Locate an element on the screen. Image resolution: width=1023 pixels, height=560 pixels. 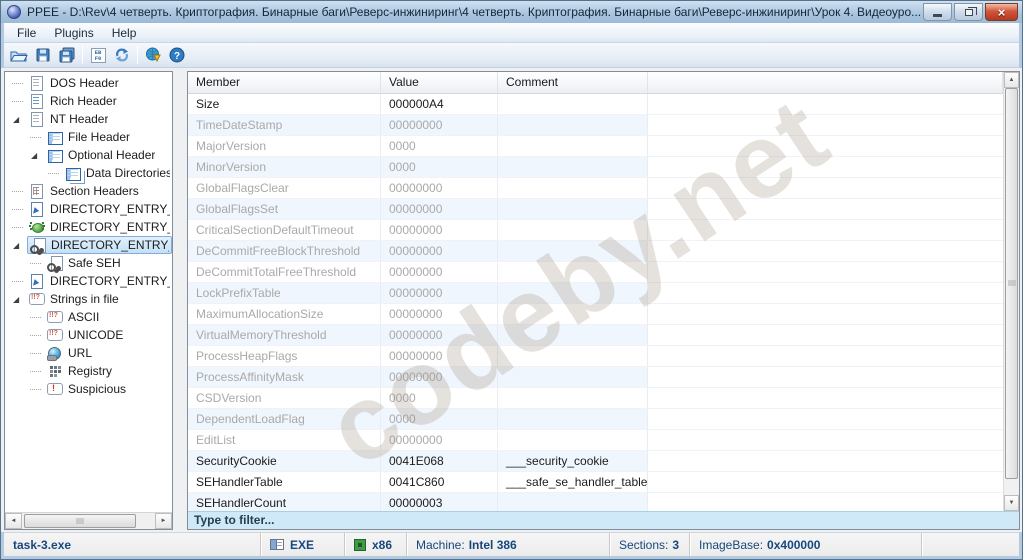
tree-item-file-header: File Header is located at coordinates (88, 137).